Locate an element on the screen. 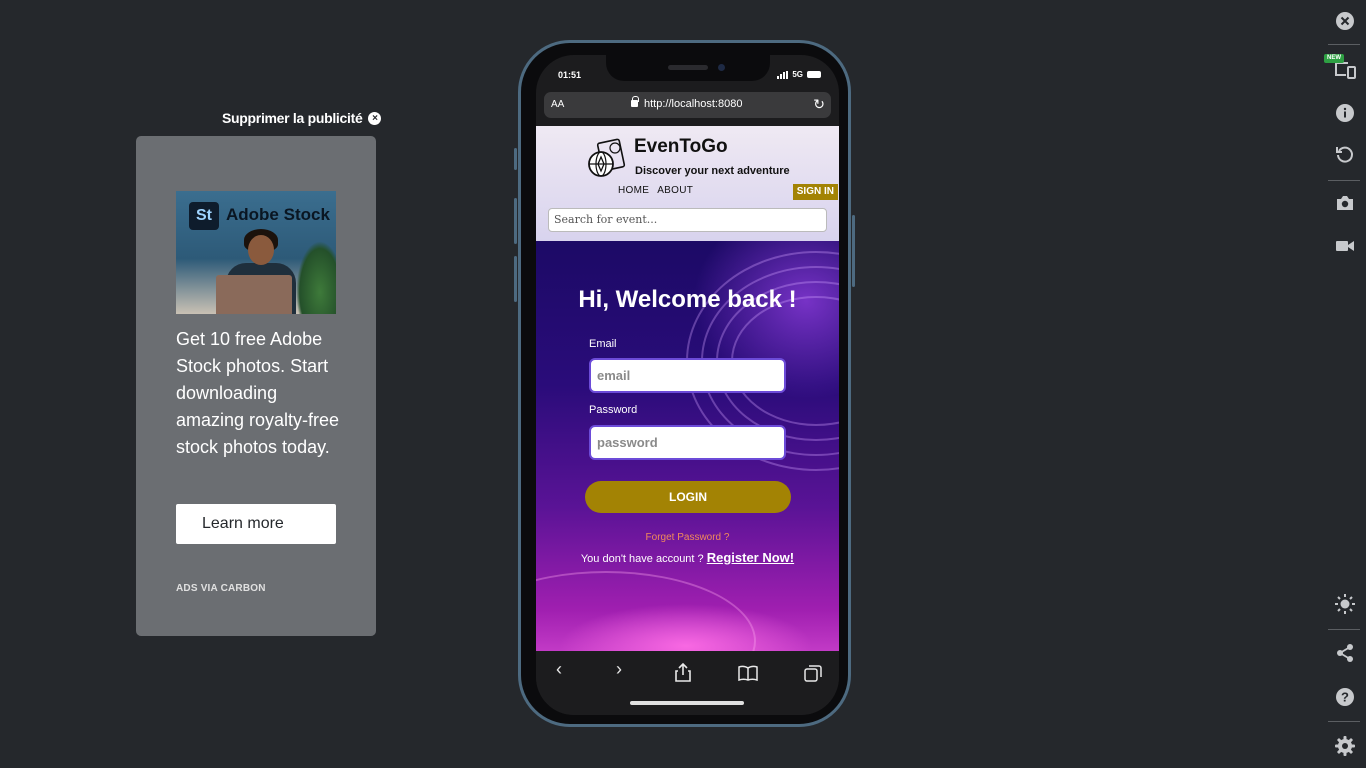 The height and width of the screenshot is (768, 1366). brand-name: EvenToGo is located at coordinates (681, 147).